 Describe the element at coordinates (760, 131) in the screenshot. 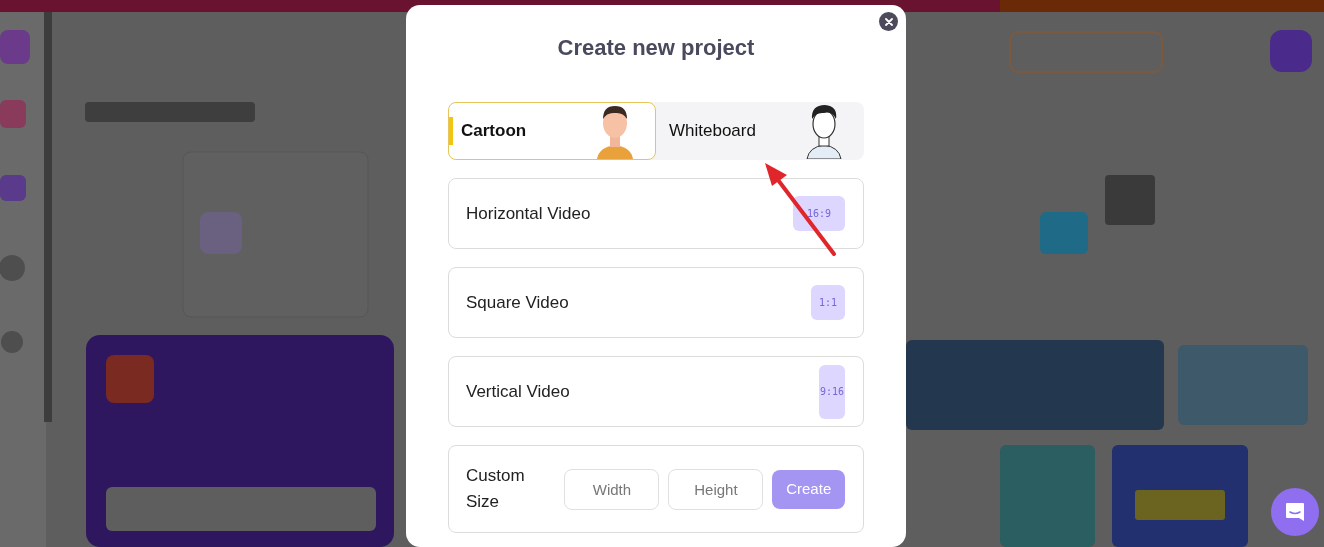

I see `style-tab: Whiteboard` at that location.